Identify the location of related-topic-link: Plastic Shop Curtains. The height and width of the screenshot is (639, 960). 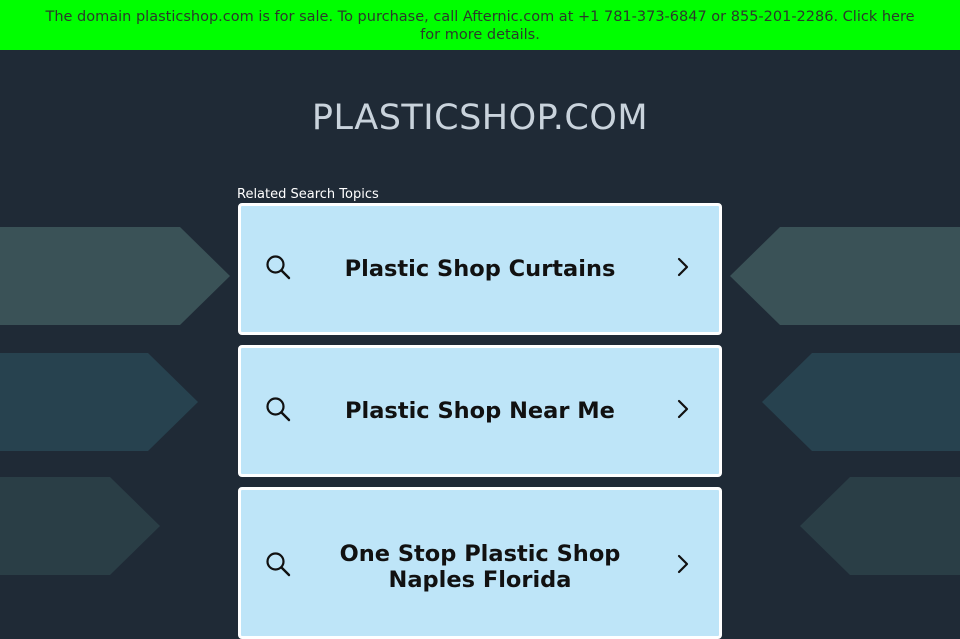
(480, 269).